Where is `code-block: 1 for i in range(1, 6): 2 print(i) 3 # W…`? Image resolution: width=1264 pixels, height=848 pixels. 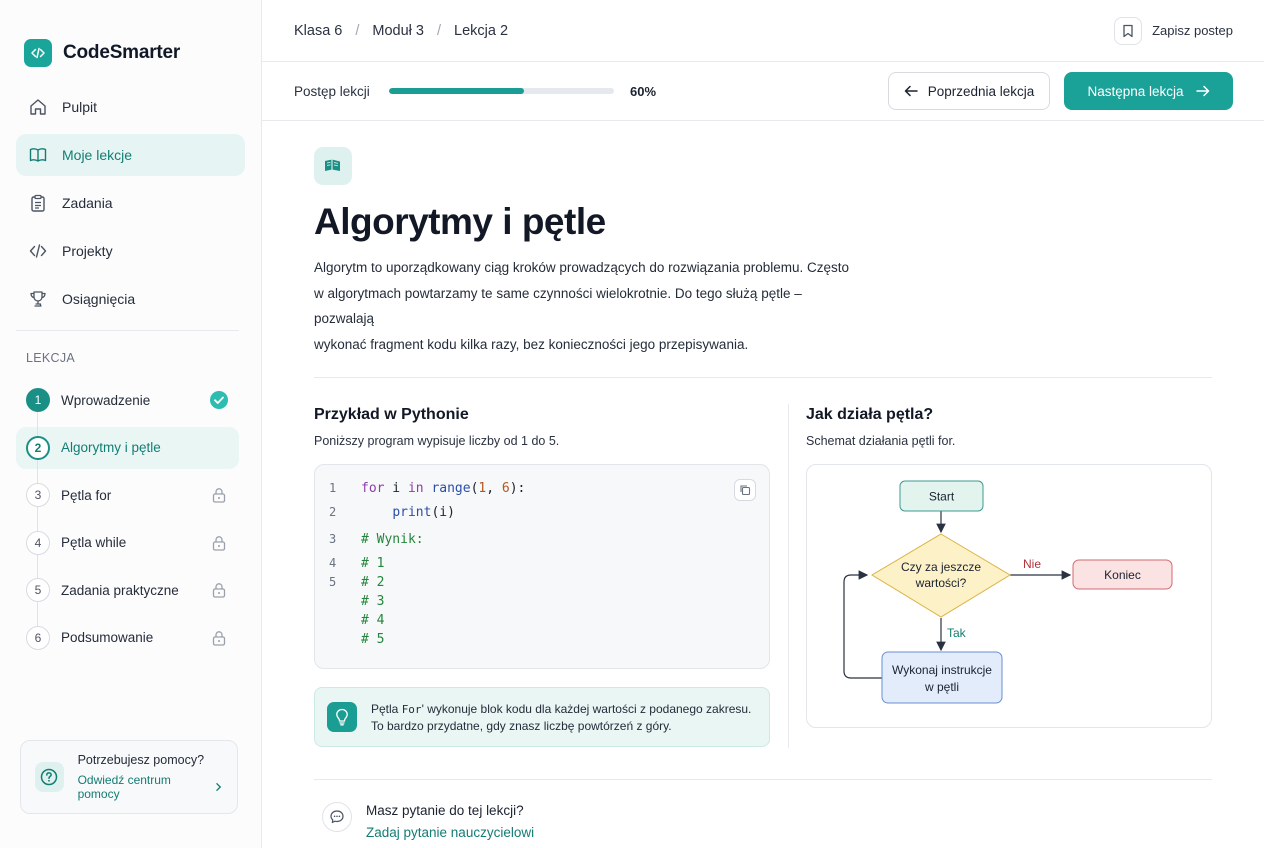 code-block: 1 for i in range(1, 6): 2 print(i) 3 # W… is located at coordinates (542, 566).